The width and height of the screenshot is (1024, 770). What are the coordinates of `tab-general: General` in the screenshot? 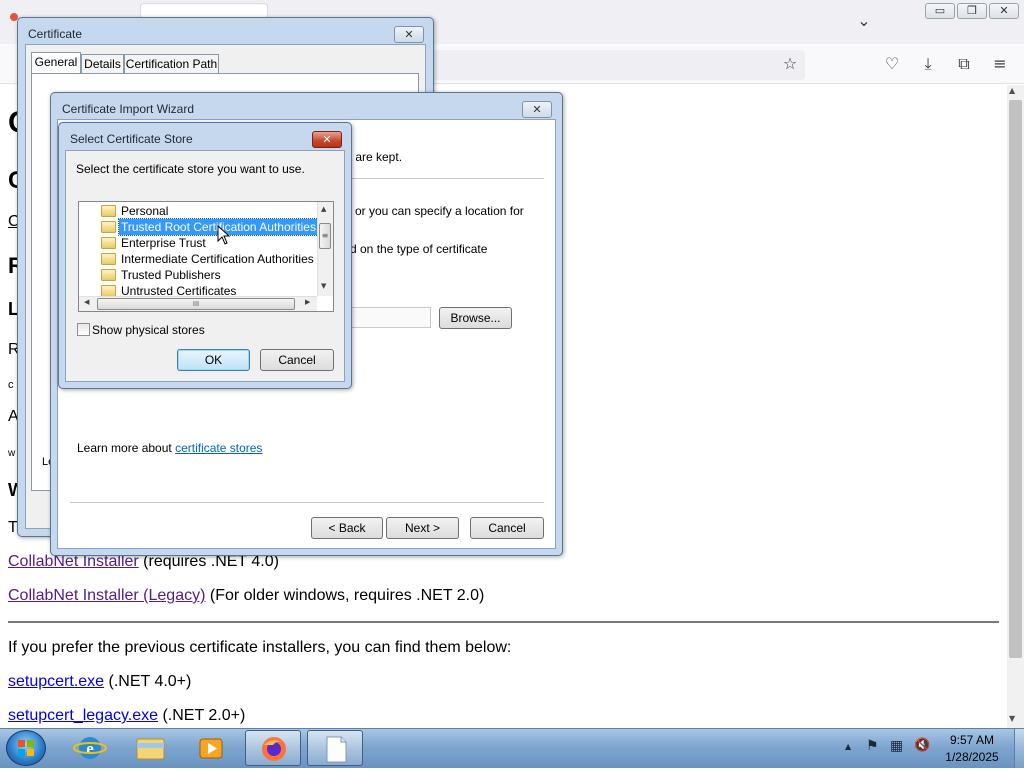 It's located at (56, 63).